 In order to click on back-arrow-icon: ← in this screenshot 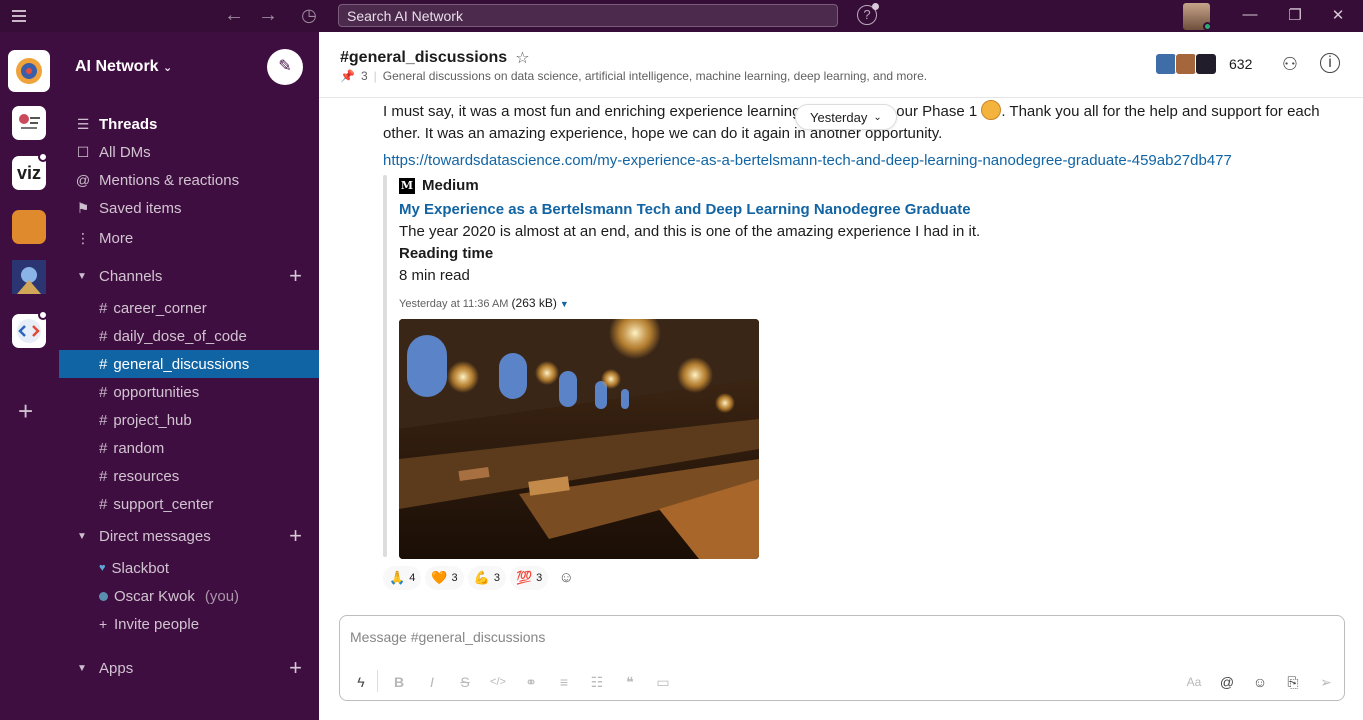, I will do `click(234, 15)`.